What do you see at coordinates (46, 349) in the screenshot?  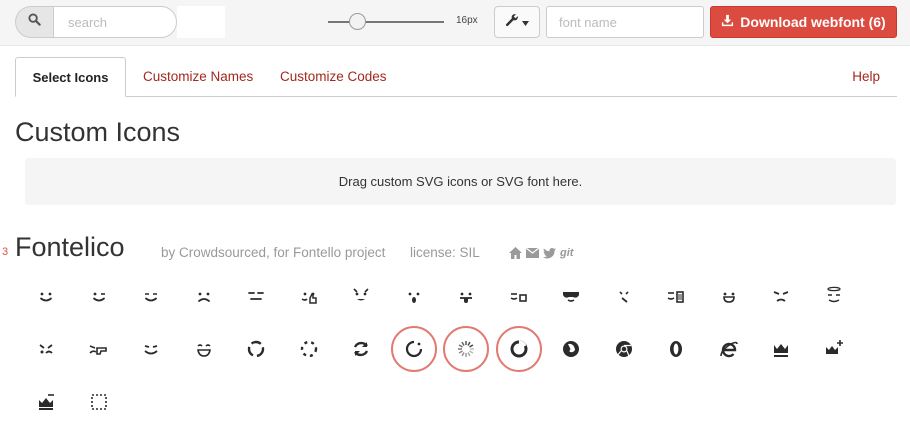 I see `emo-cry-icon` at bounding box center [46, 349].